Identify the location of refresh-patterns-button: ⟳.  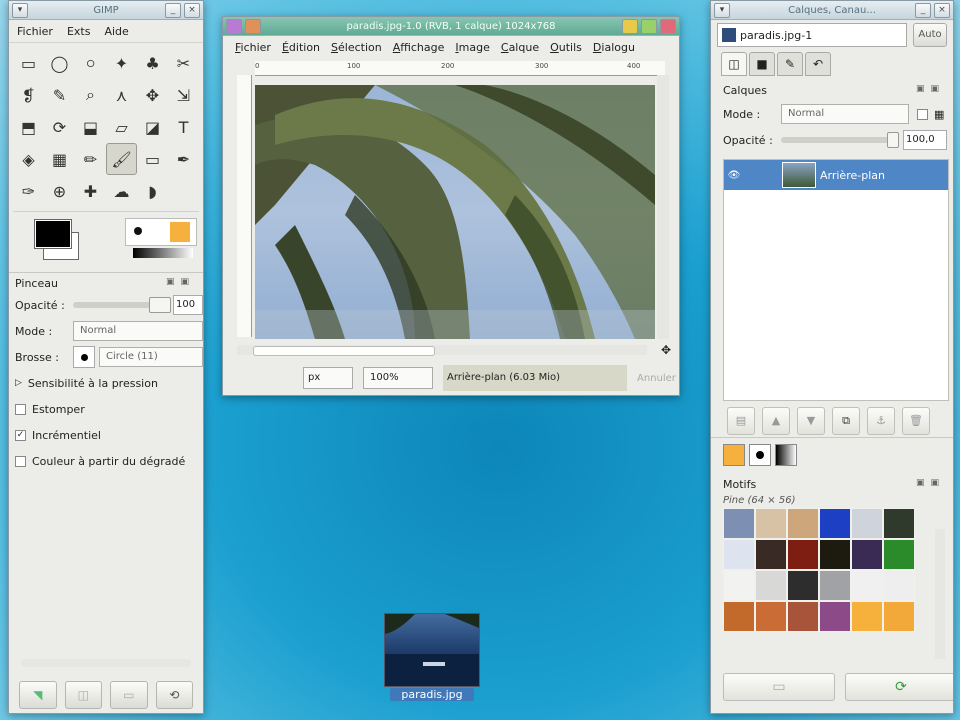
(899, 687).